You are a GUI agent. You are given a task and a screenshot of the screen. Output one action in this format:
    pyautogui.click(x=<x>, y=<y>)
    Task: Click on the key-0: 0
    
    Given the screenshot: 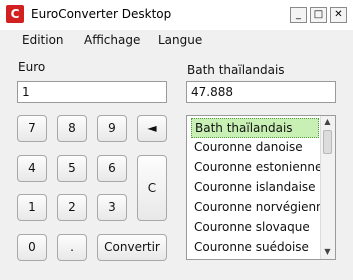 What is the action you would take?
    pyautogui.click(x=32, y=247)
    